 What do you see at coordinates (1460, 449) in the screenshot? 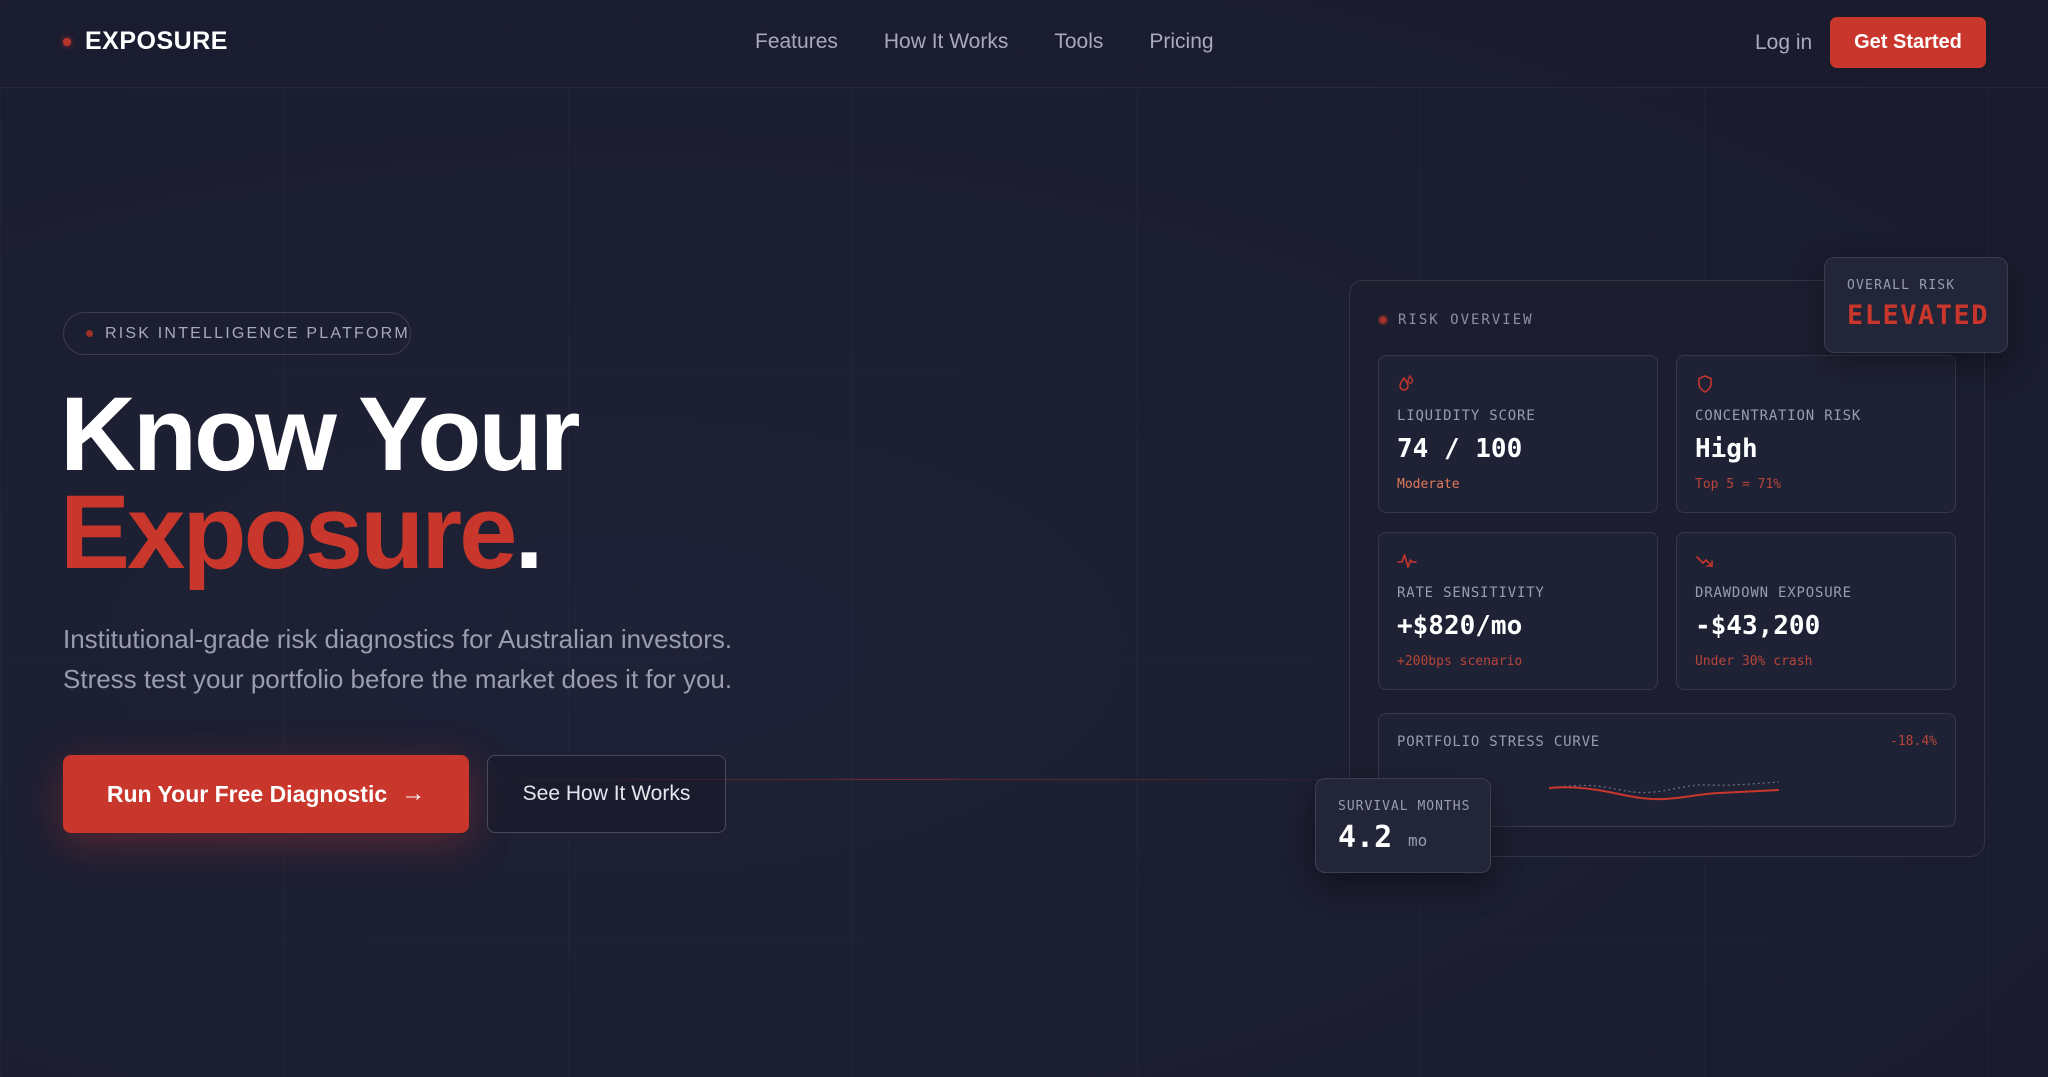
I see `card-value: 74 / 100` at bounding box center [1460, 449].